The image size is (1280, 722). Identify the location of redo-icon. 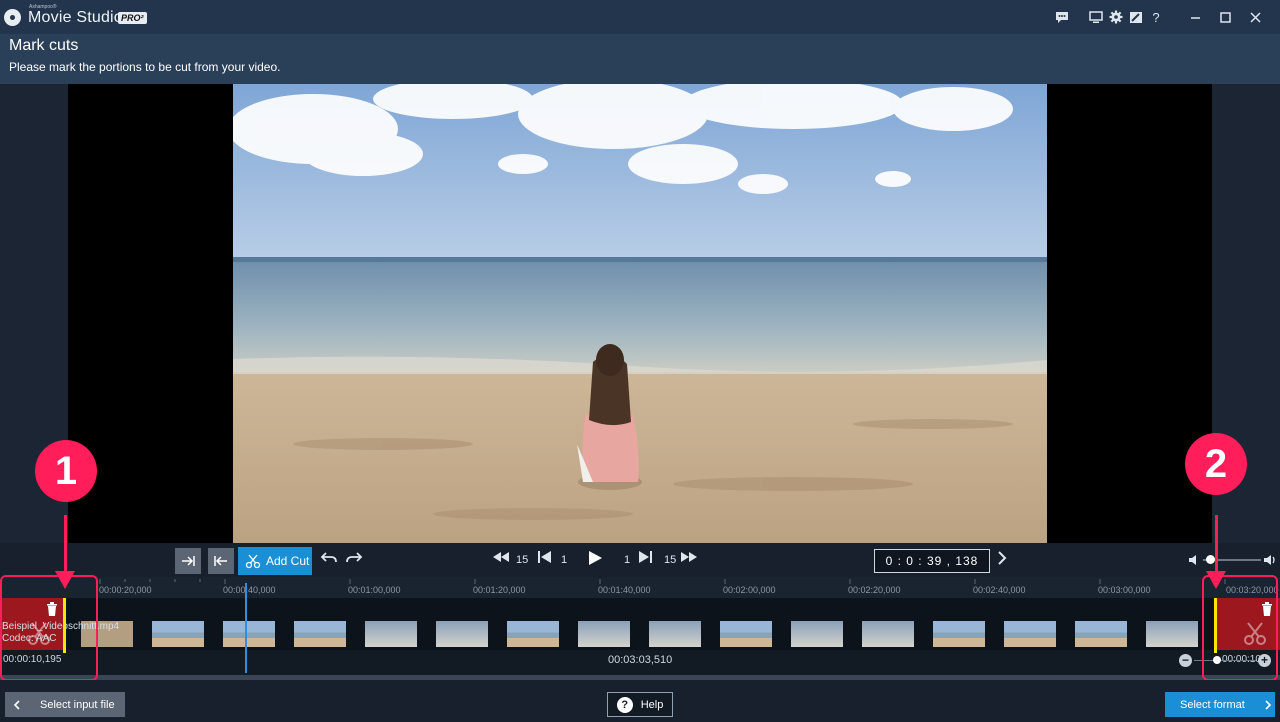
(354, 560).